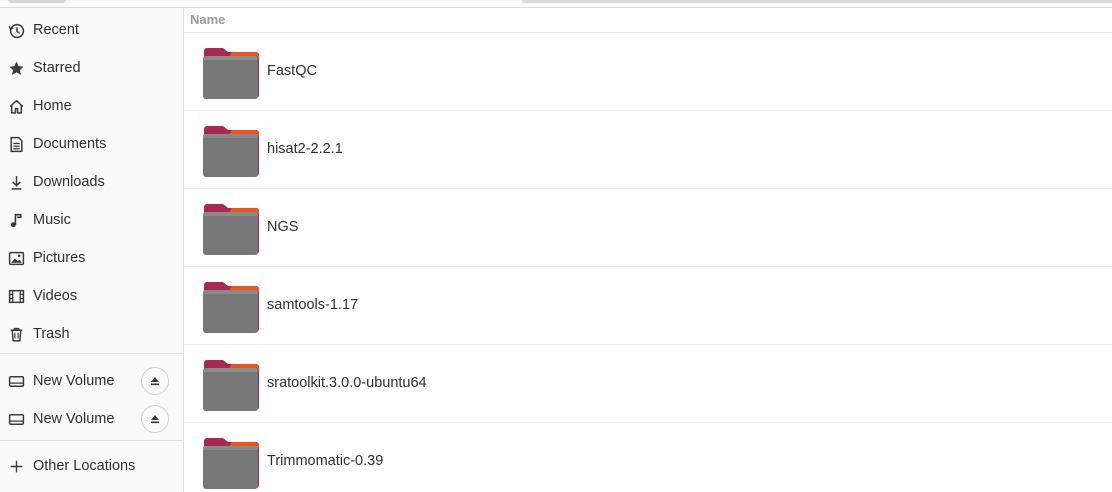  I want to click on trash-icon, so click(16, 334).